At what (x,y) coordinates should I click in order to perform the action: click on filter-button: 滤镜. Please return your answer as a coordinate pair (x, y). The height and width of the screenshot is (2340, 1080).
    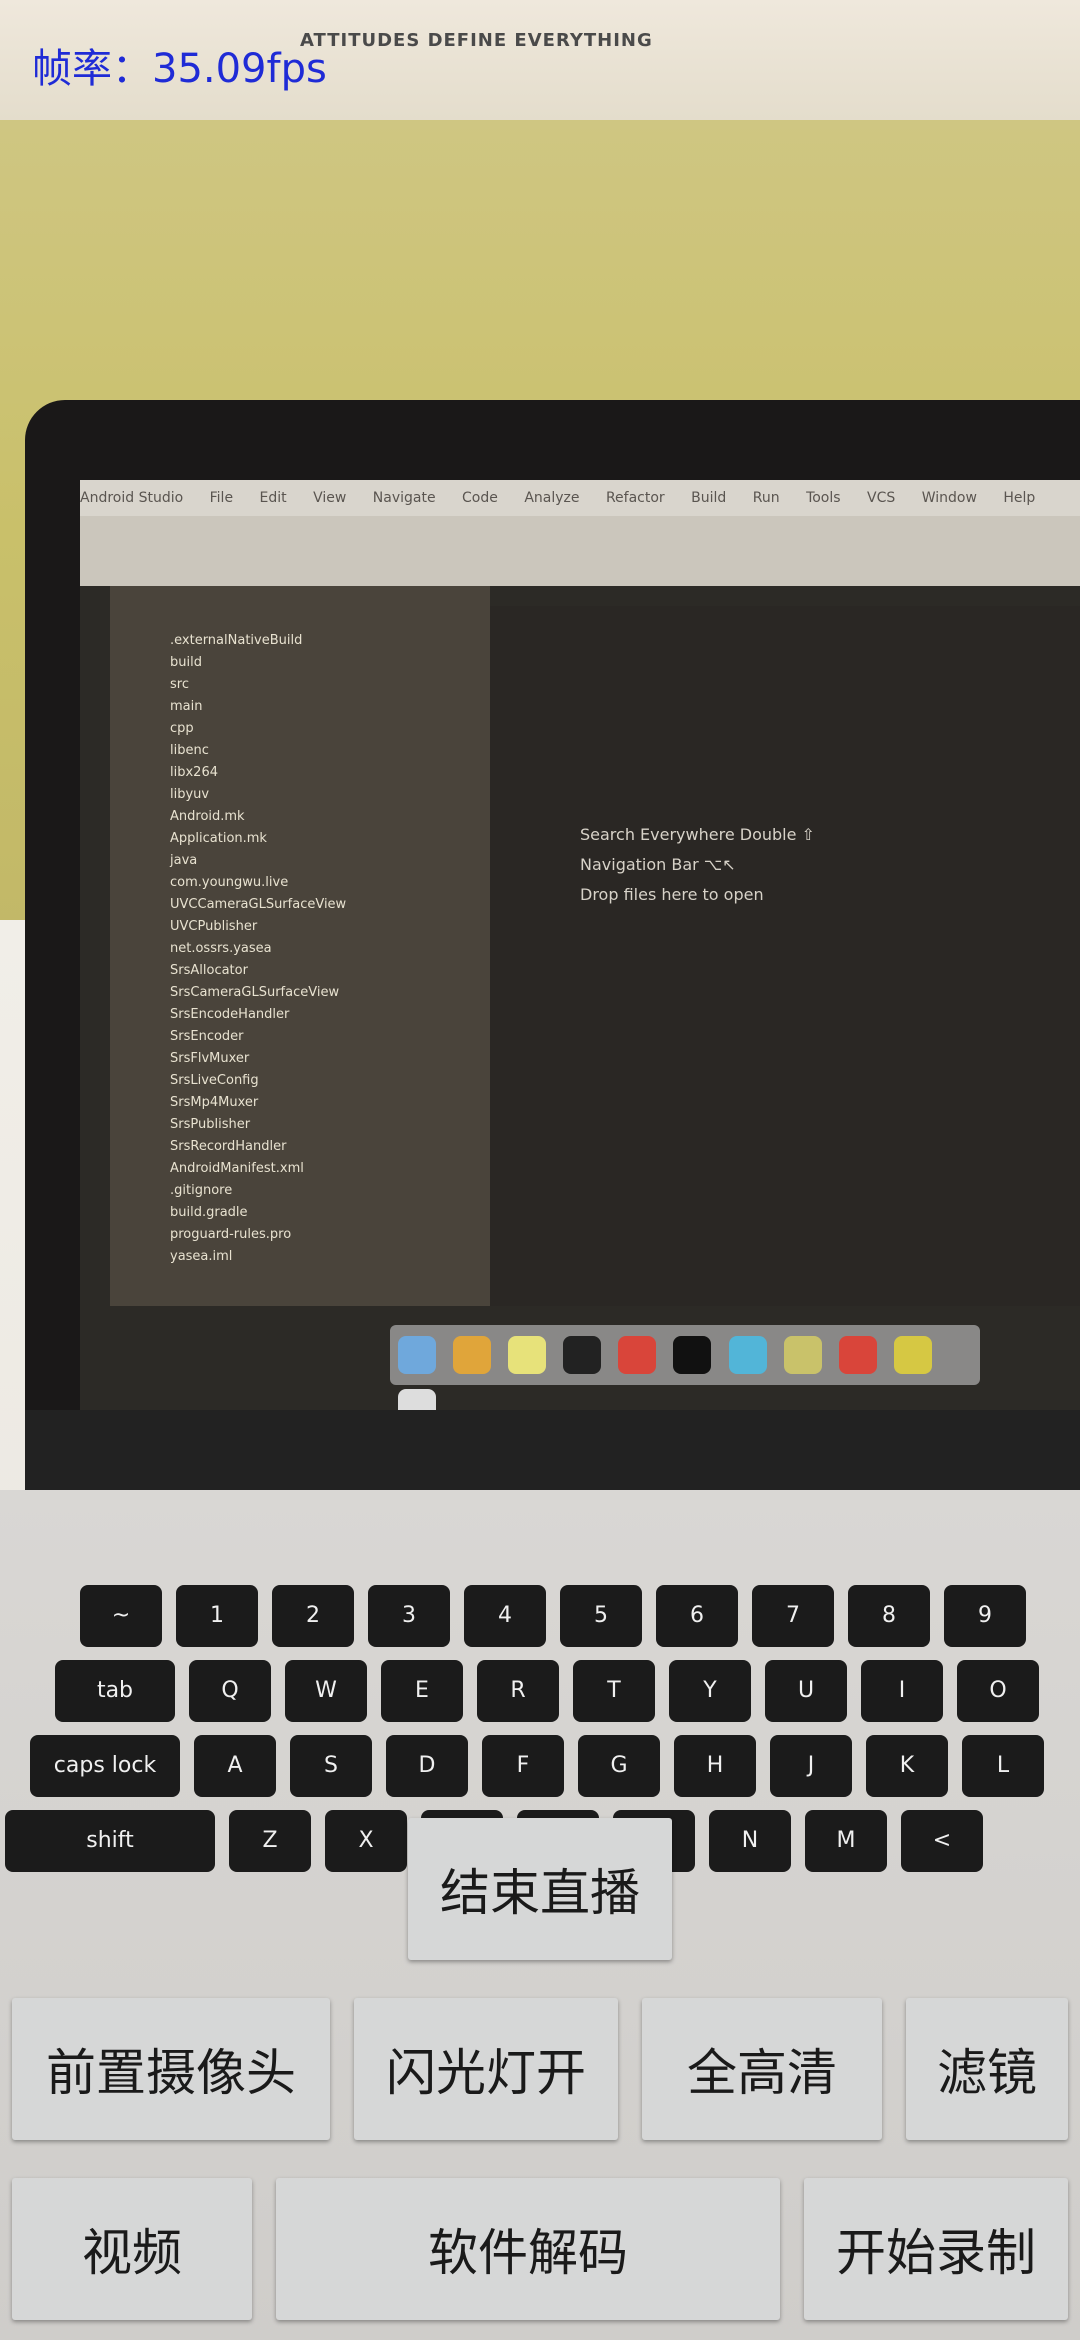
    Looking at the image, I should click on (987, 2069).